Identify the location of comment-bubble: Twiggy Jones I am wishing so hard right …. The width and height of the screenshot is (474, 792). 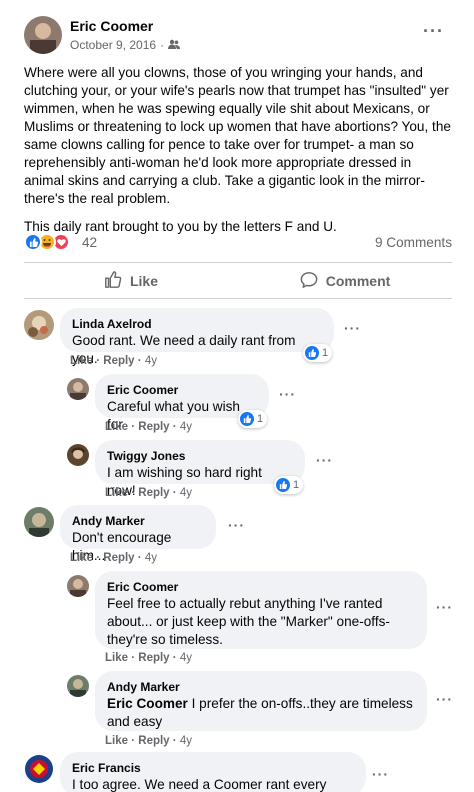
(200, 469).